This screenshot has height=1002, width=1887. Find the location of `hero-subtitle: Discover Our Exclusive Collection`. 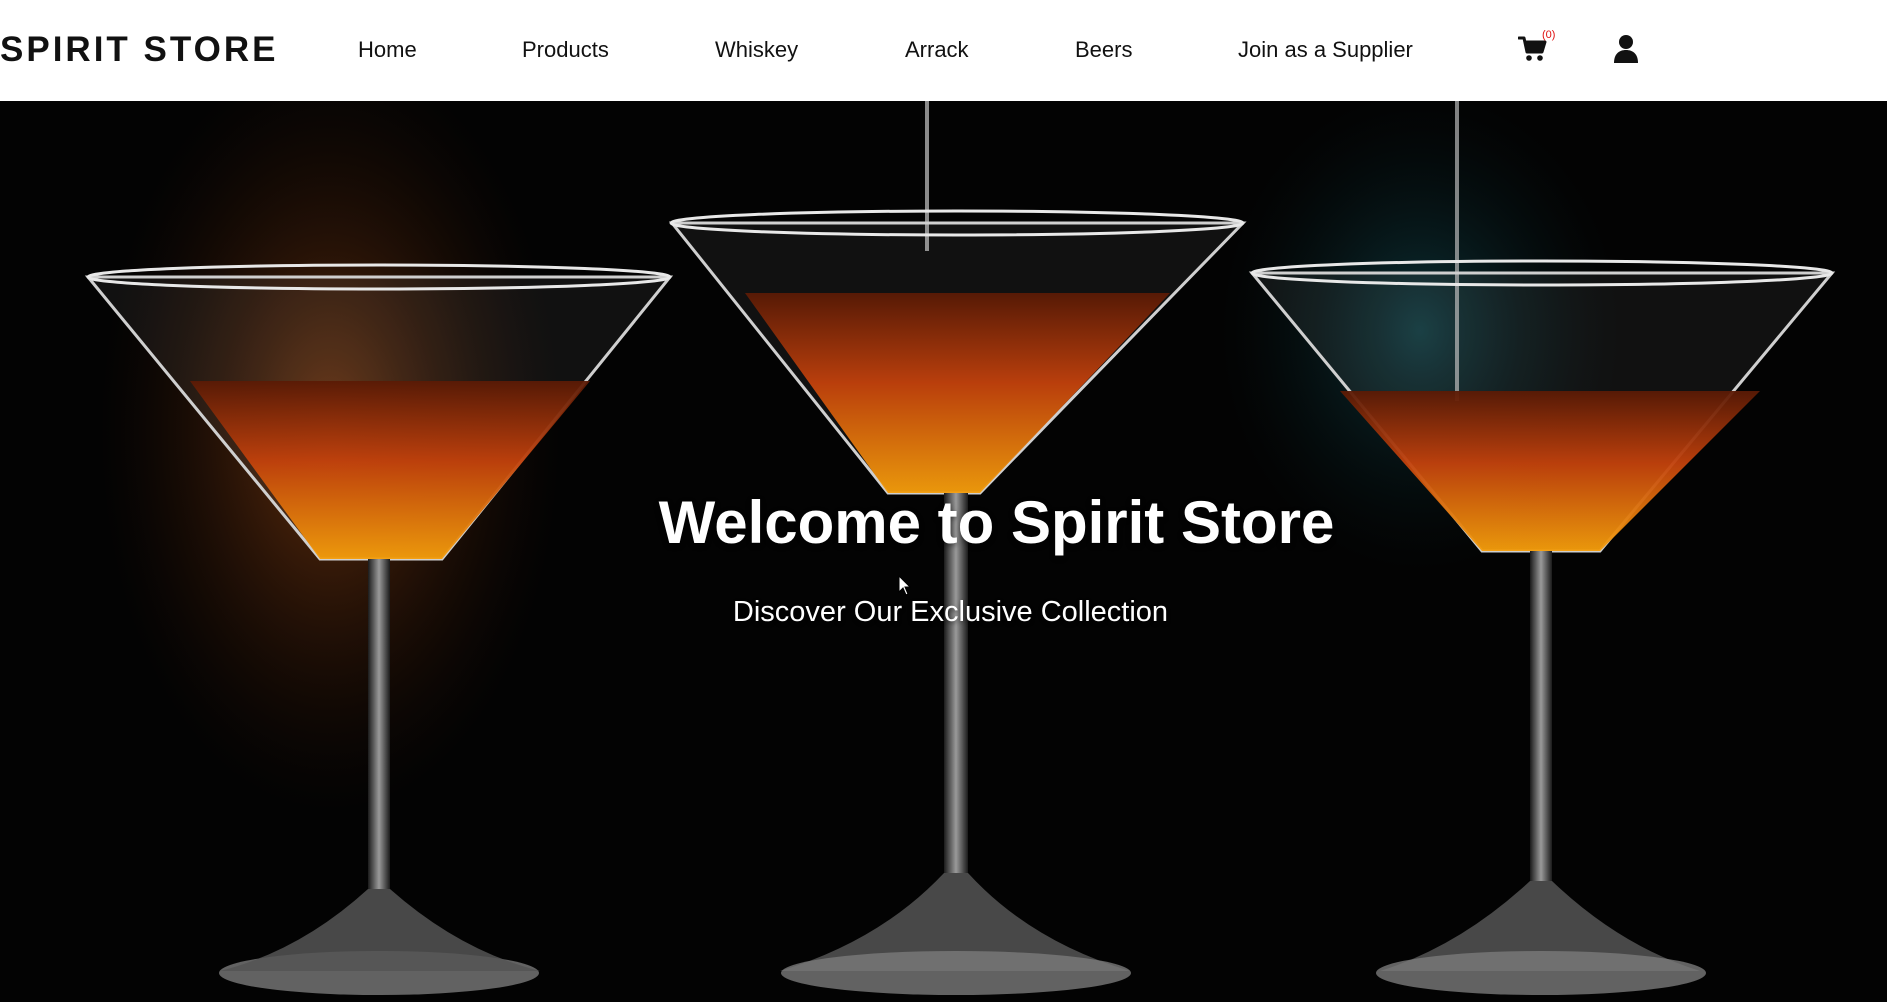

hero-subtitle: Discover Our Exclusive Collection is located at coordinates (950, 612).